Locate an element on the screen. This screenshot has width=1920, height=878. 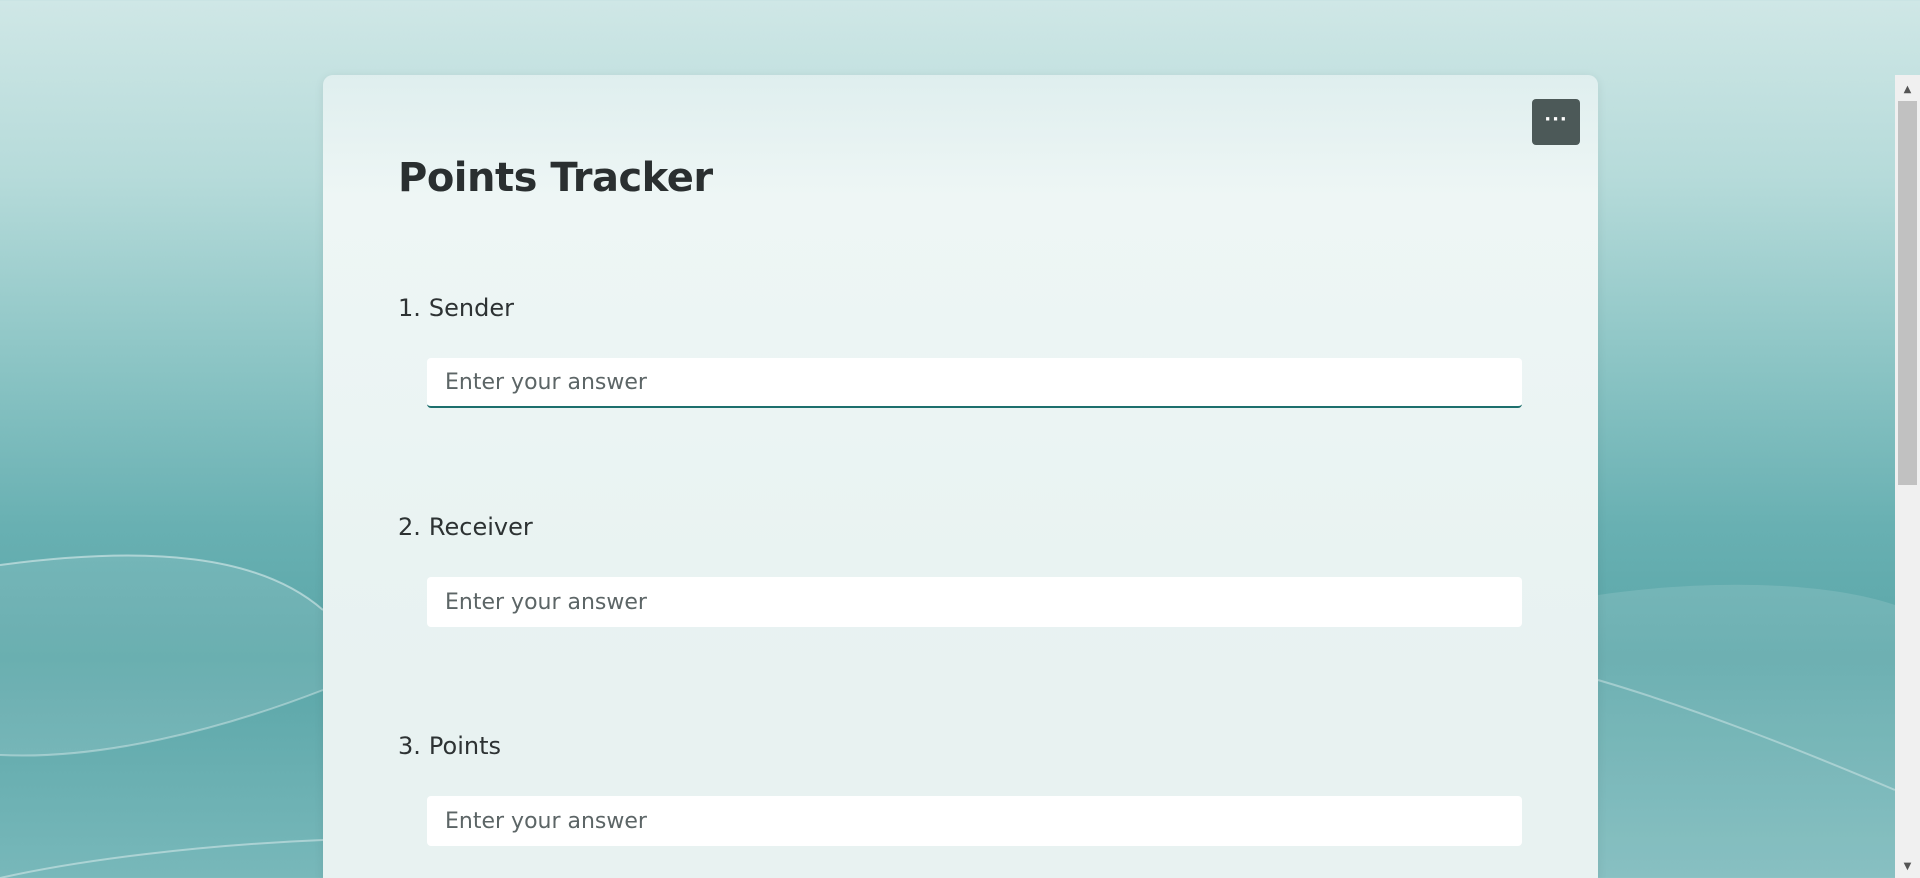
question-points: 3. Points is located at coordinates (973, 788).